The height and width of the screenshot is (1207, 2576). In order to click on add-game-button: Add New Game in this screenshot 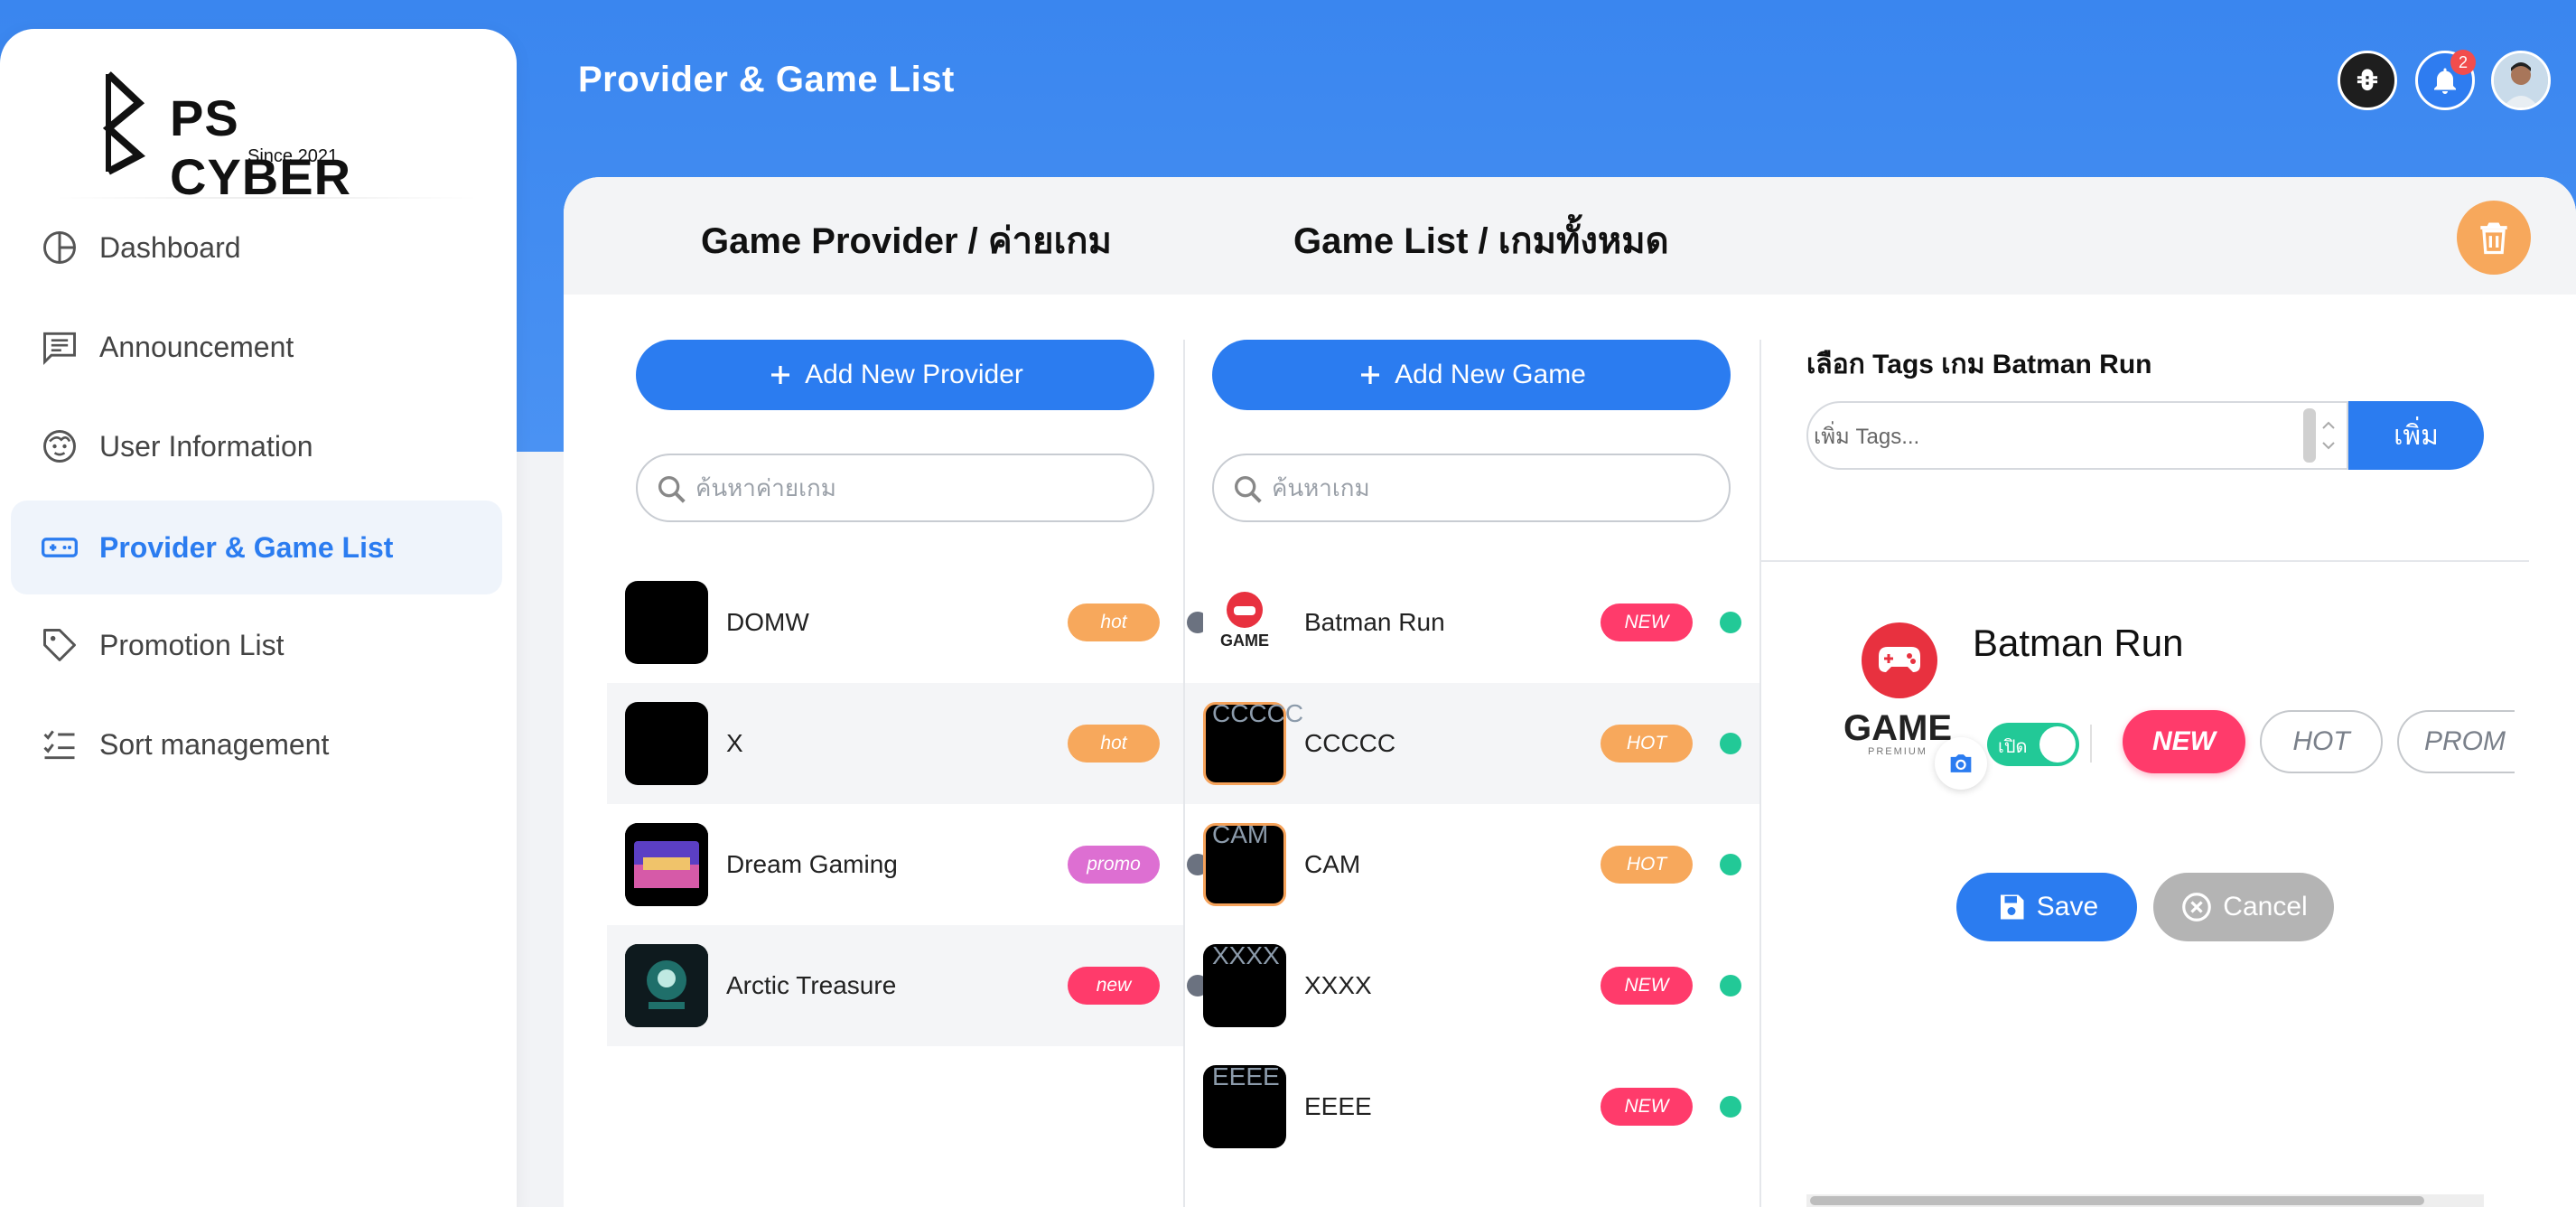, I will do `click(1471, 375)`.